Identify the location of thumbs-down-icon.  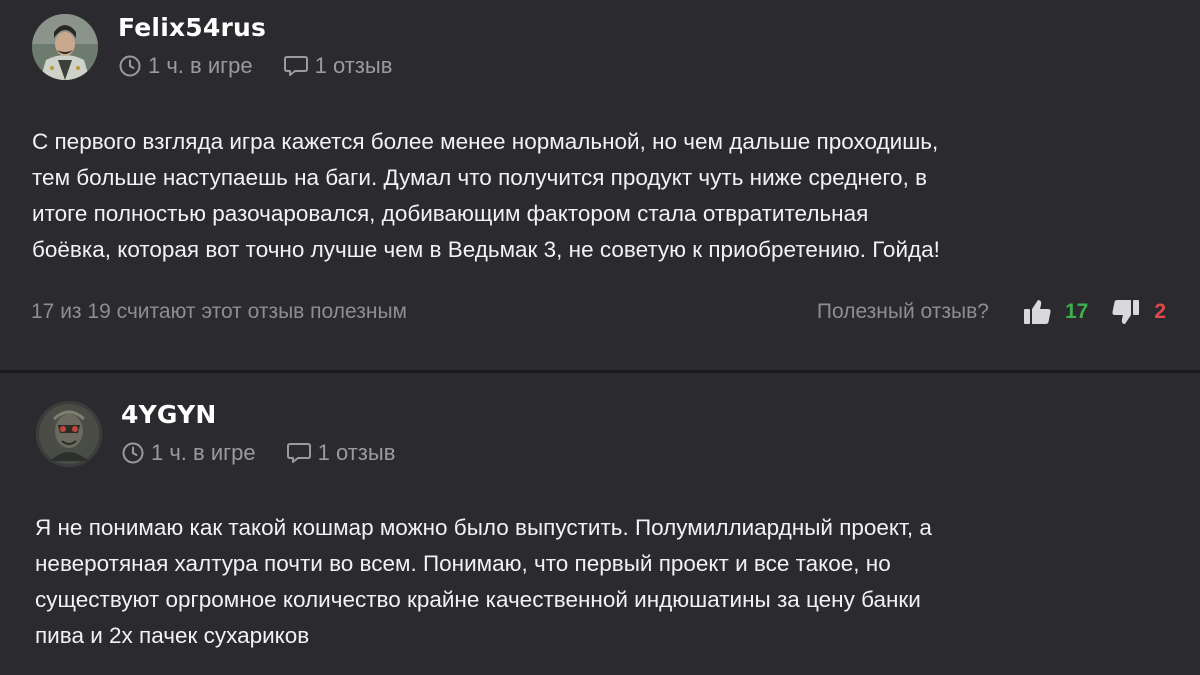
(1125, 312).